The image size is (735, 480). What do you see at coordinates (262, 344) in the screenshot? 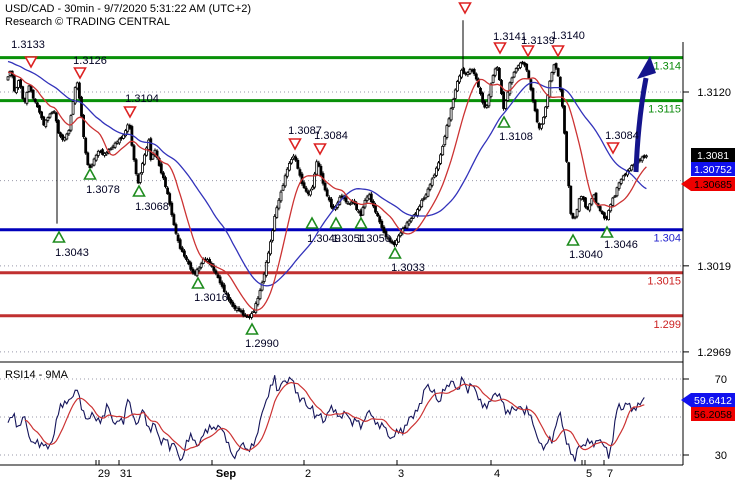
I see `buy-signal-label: 1.2990` at bounding box center [262, 344].